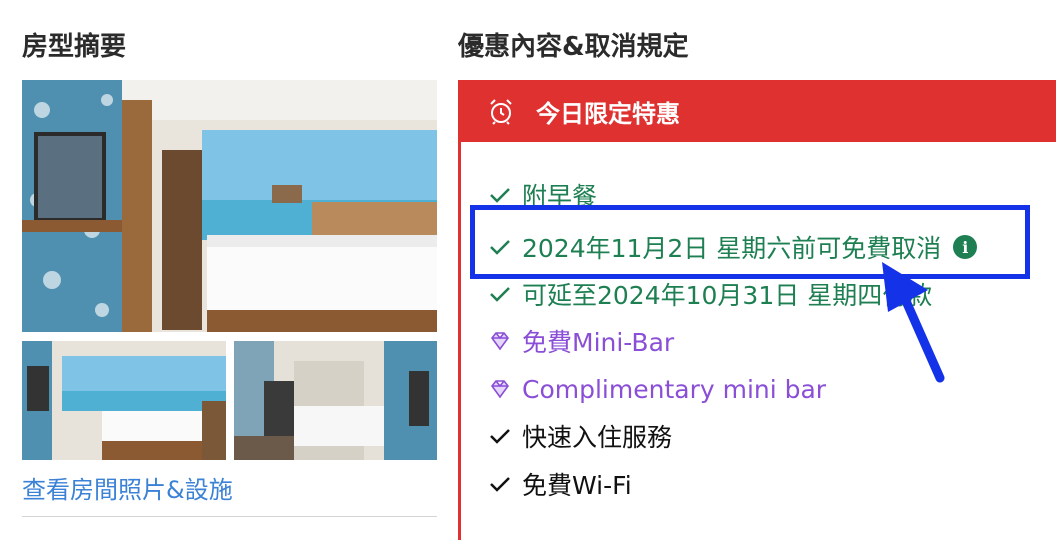 Image resolution: width=1056 pixels, height=540 pixels. I want to click on offer-item-label: 快速入住服務, so click(597, 437).